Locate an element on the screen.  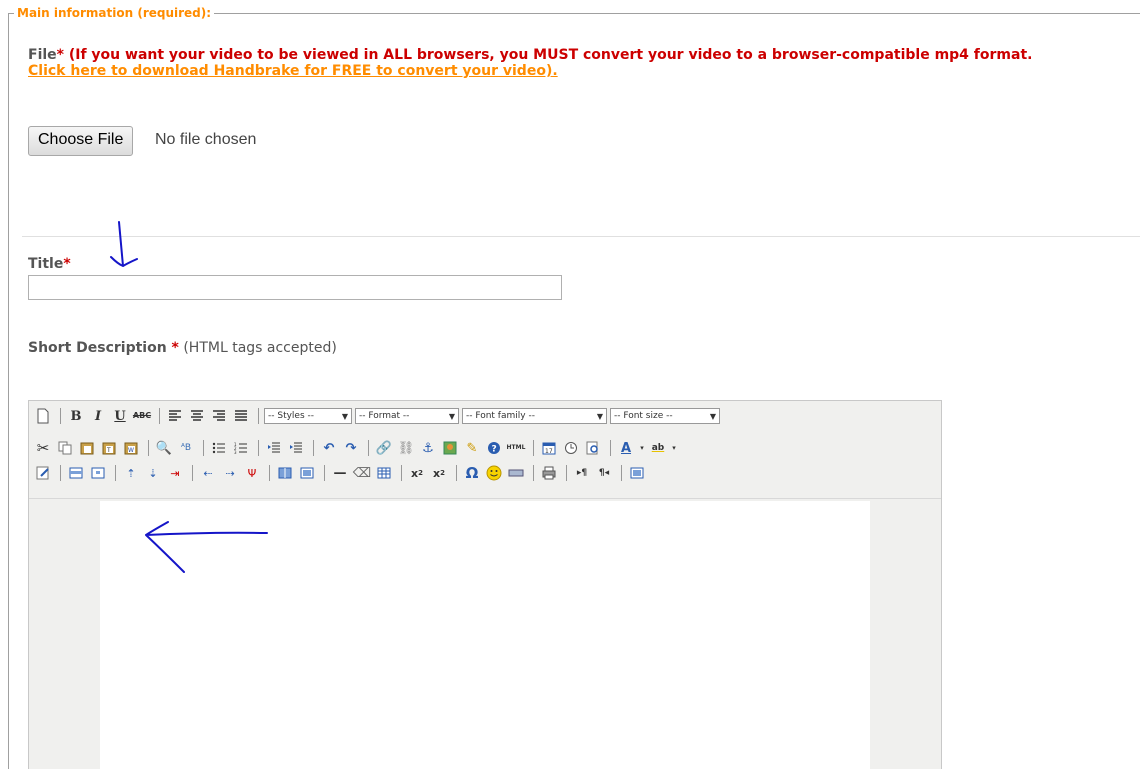
description-required-mark: * is located at coordinates (172, 348).